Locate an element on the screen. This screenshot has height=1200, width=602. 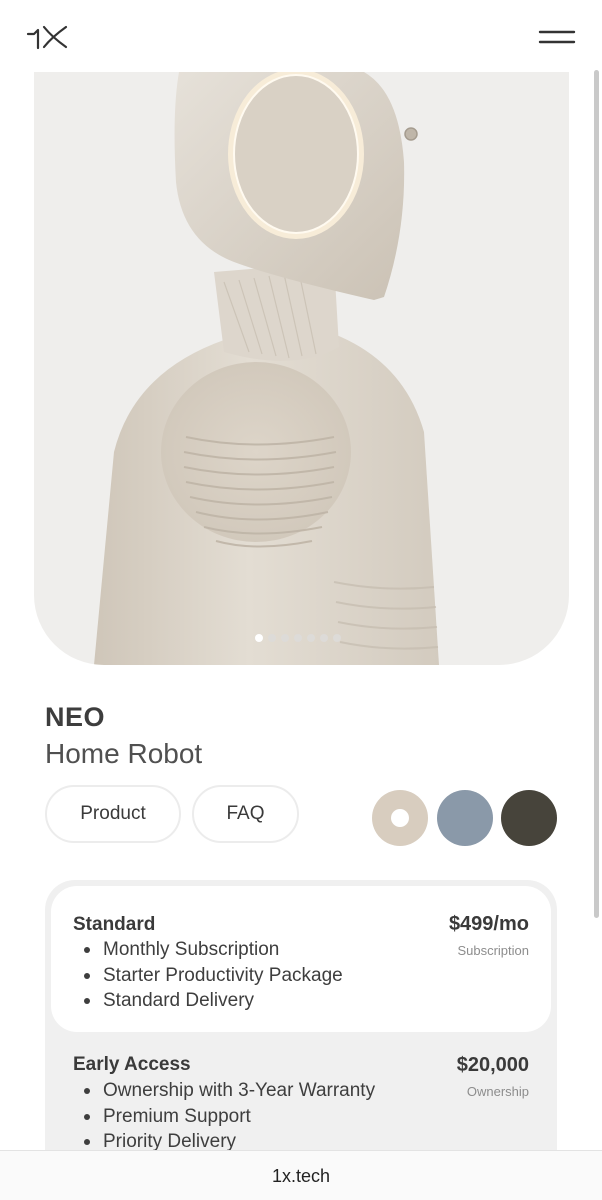
plan-kind: Ownership is located at coordinates (497, 1091).